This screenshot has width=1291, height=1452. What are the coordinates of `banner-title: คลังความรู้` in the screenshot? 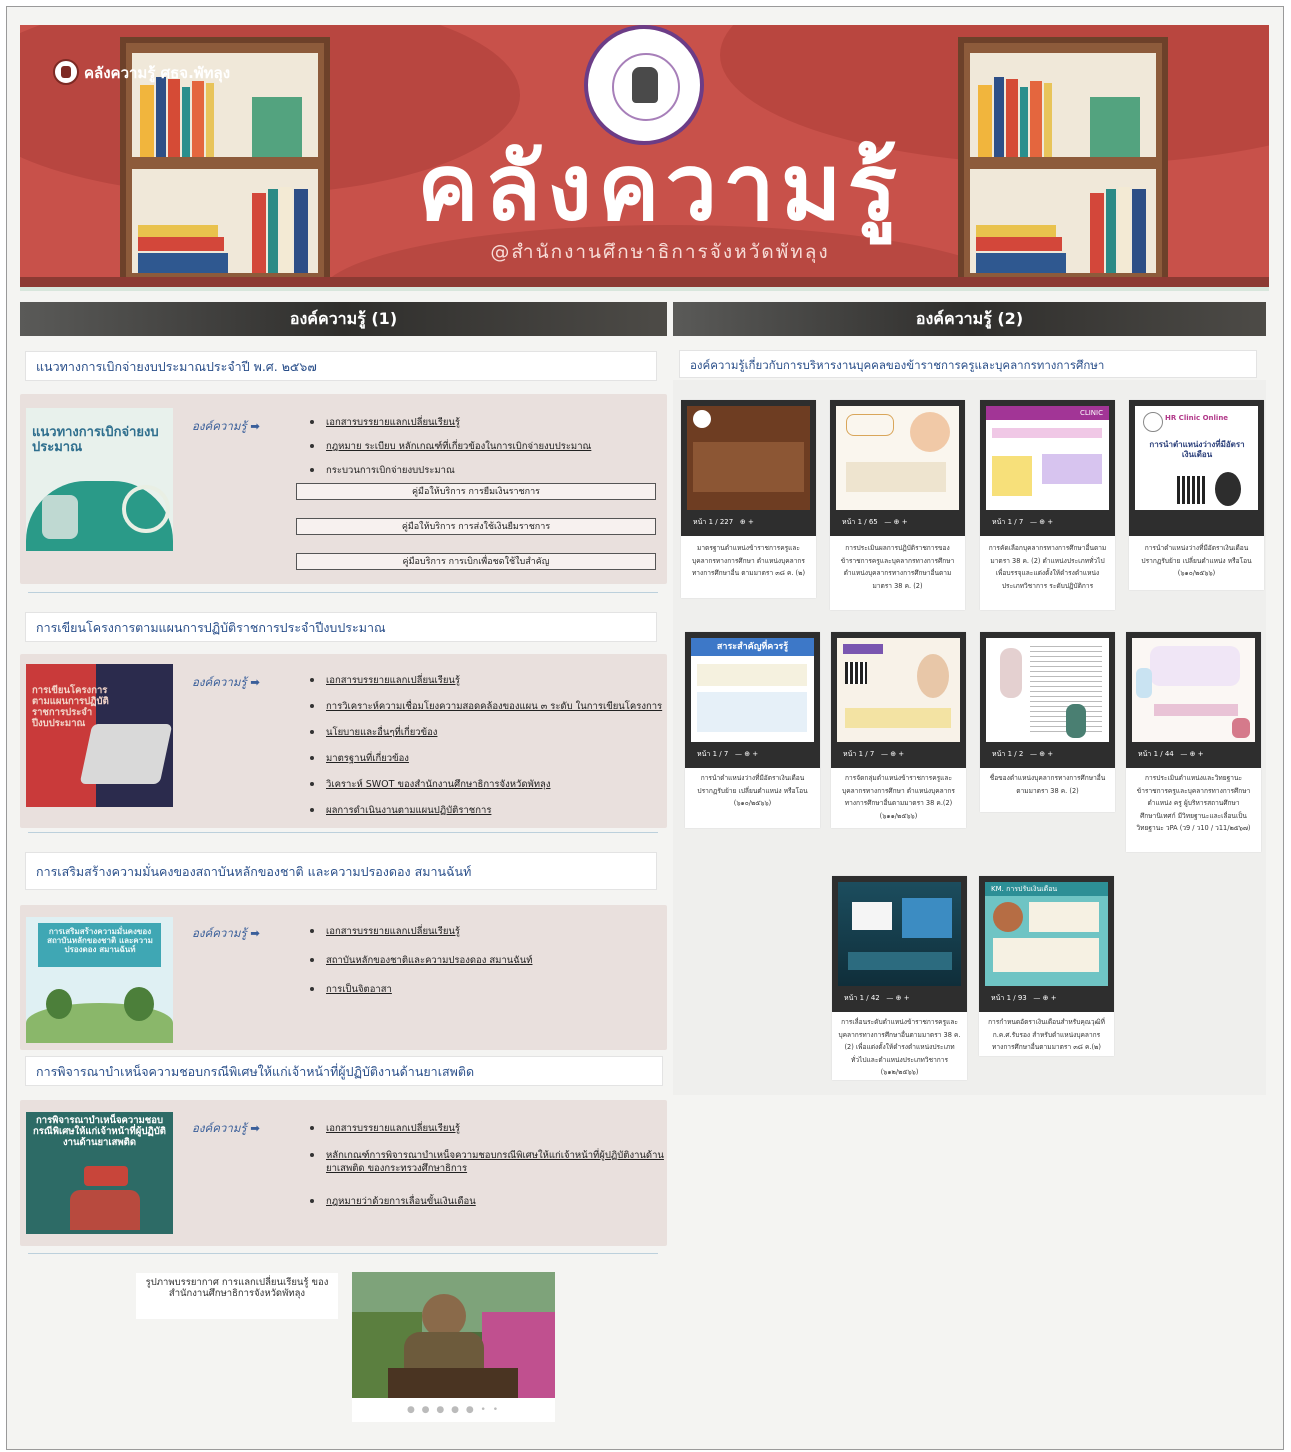 It's located at (660, 187).